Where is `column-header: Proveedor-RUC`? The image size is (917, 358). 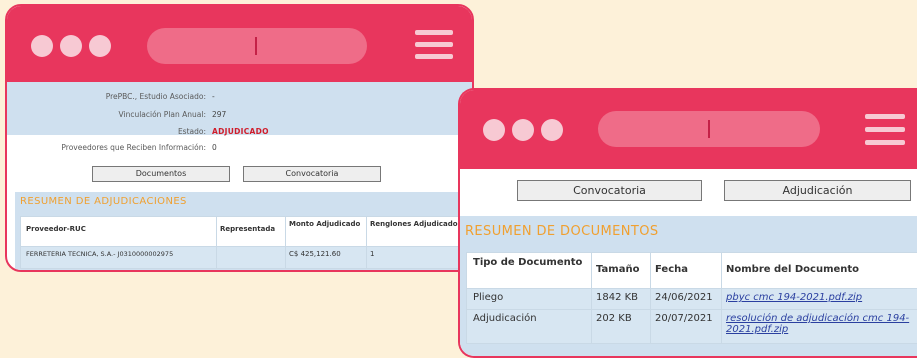
column-header: Proveedor-RUC is located at coordinates (119, 232).